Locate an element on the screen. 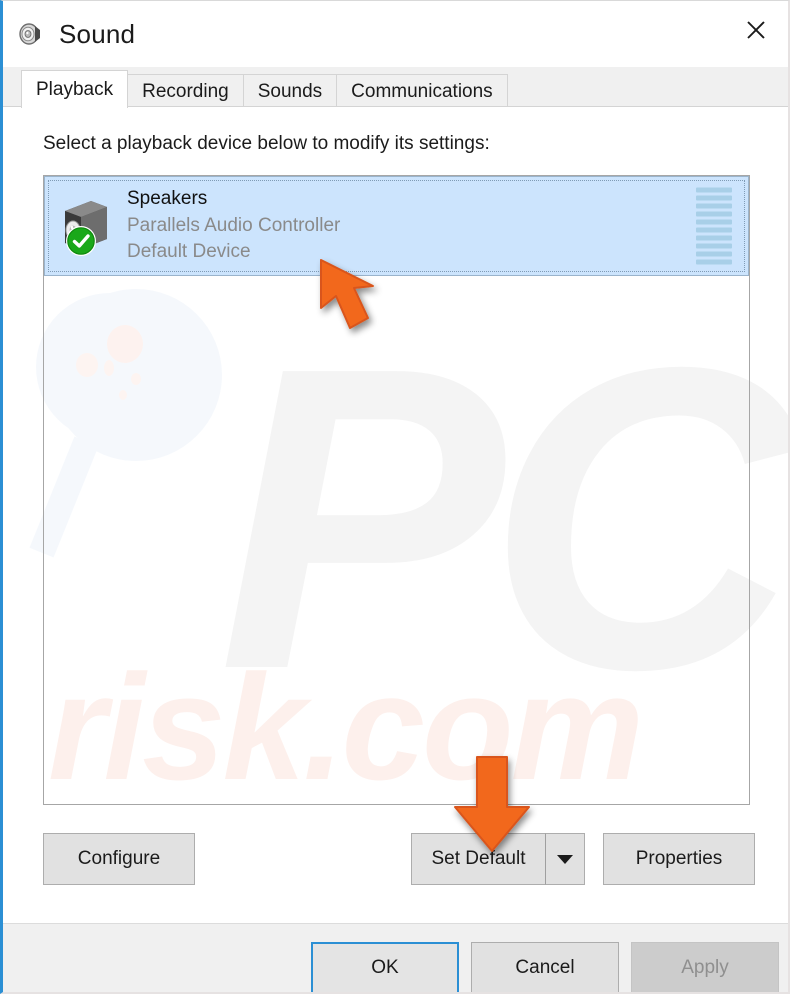 The height and width of the screenshot is (994, 790). cancel-button: Cancel is located at coordinates (545, 967).